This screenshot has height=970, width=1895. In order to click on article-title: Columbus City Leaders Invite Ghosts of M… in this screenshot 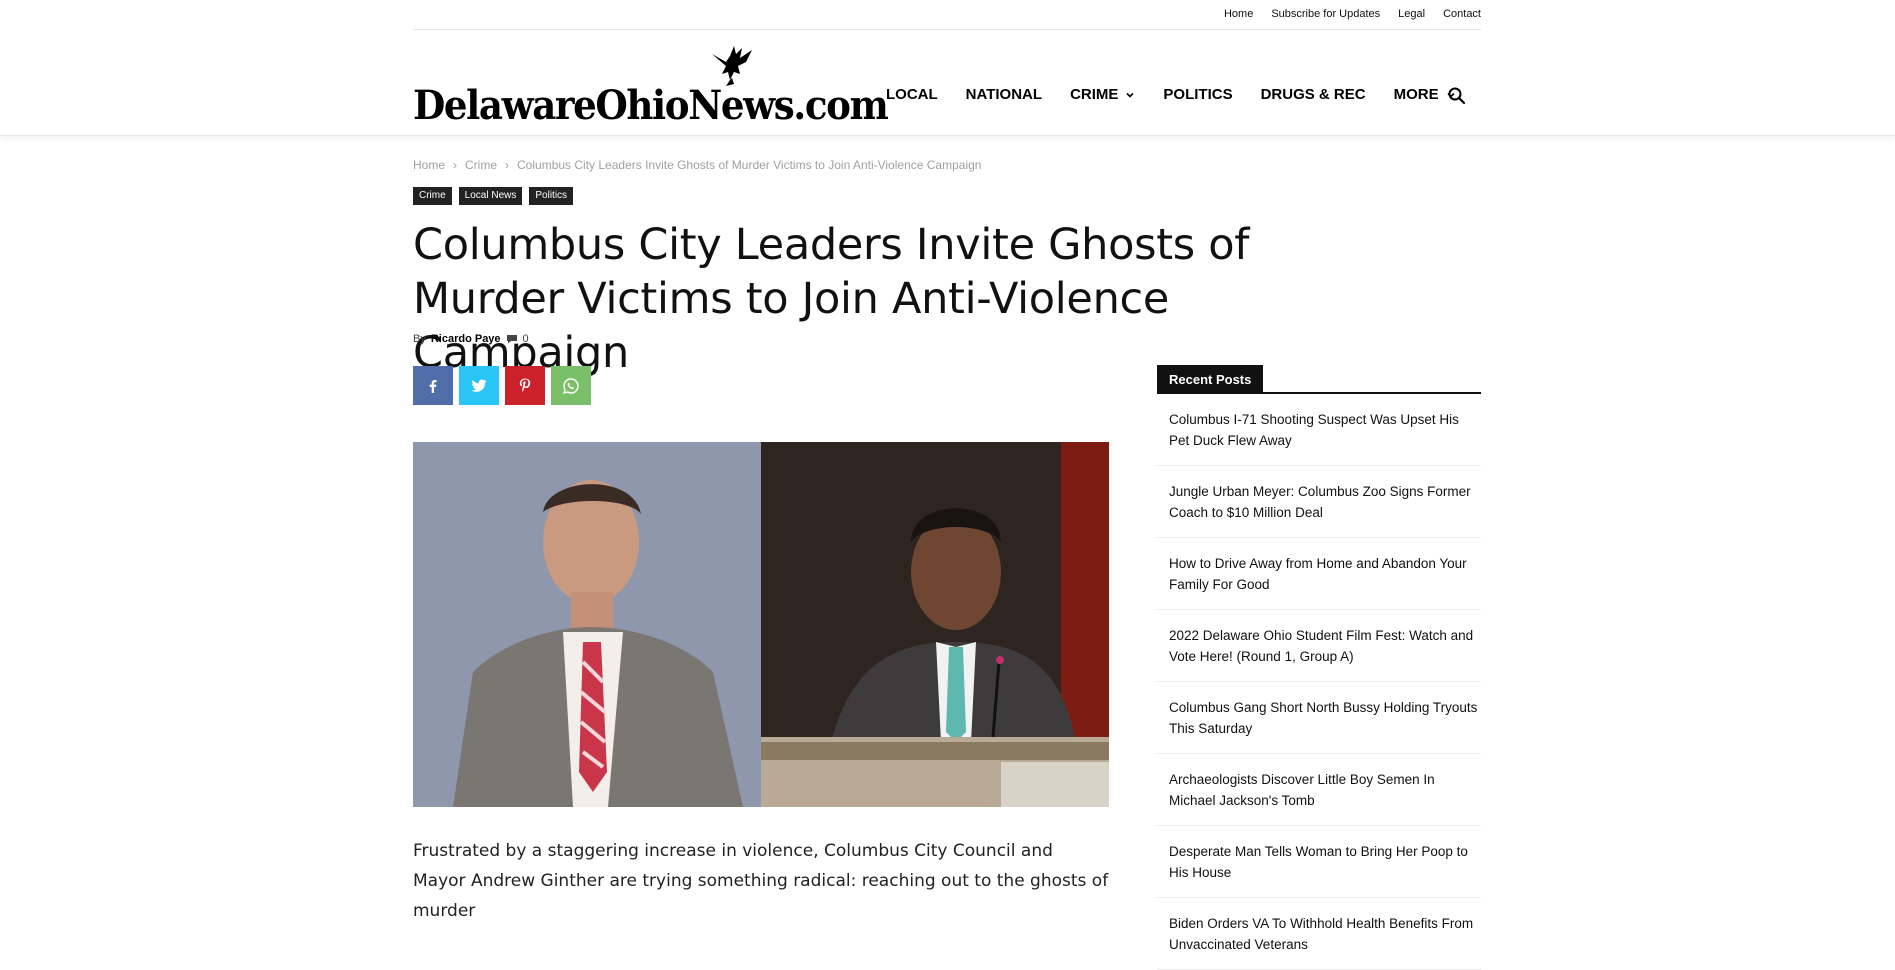, I will do `click(831, 299)`.